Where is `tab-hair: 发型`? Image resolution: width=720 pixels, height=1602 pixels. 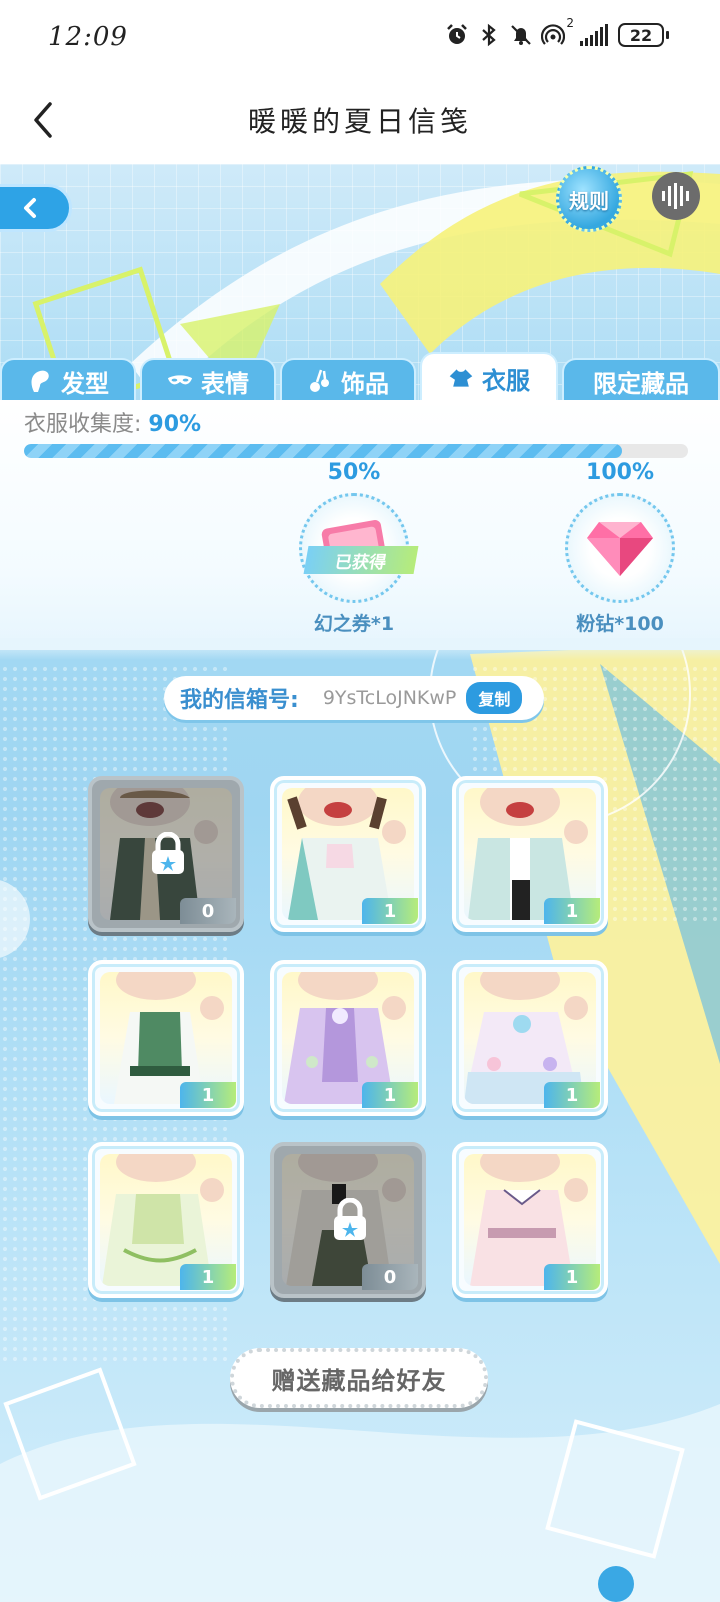
tab-hair: 发型 is located at coordinates (68, 380).